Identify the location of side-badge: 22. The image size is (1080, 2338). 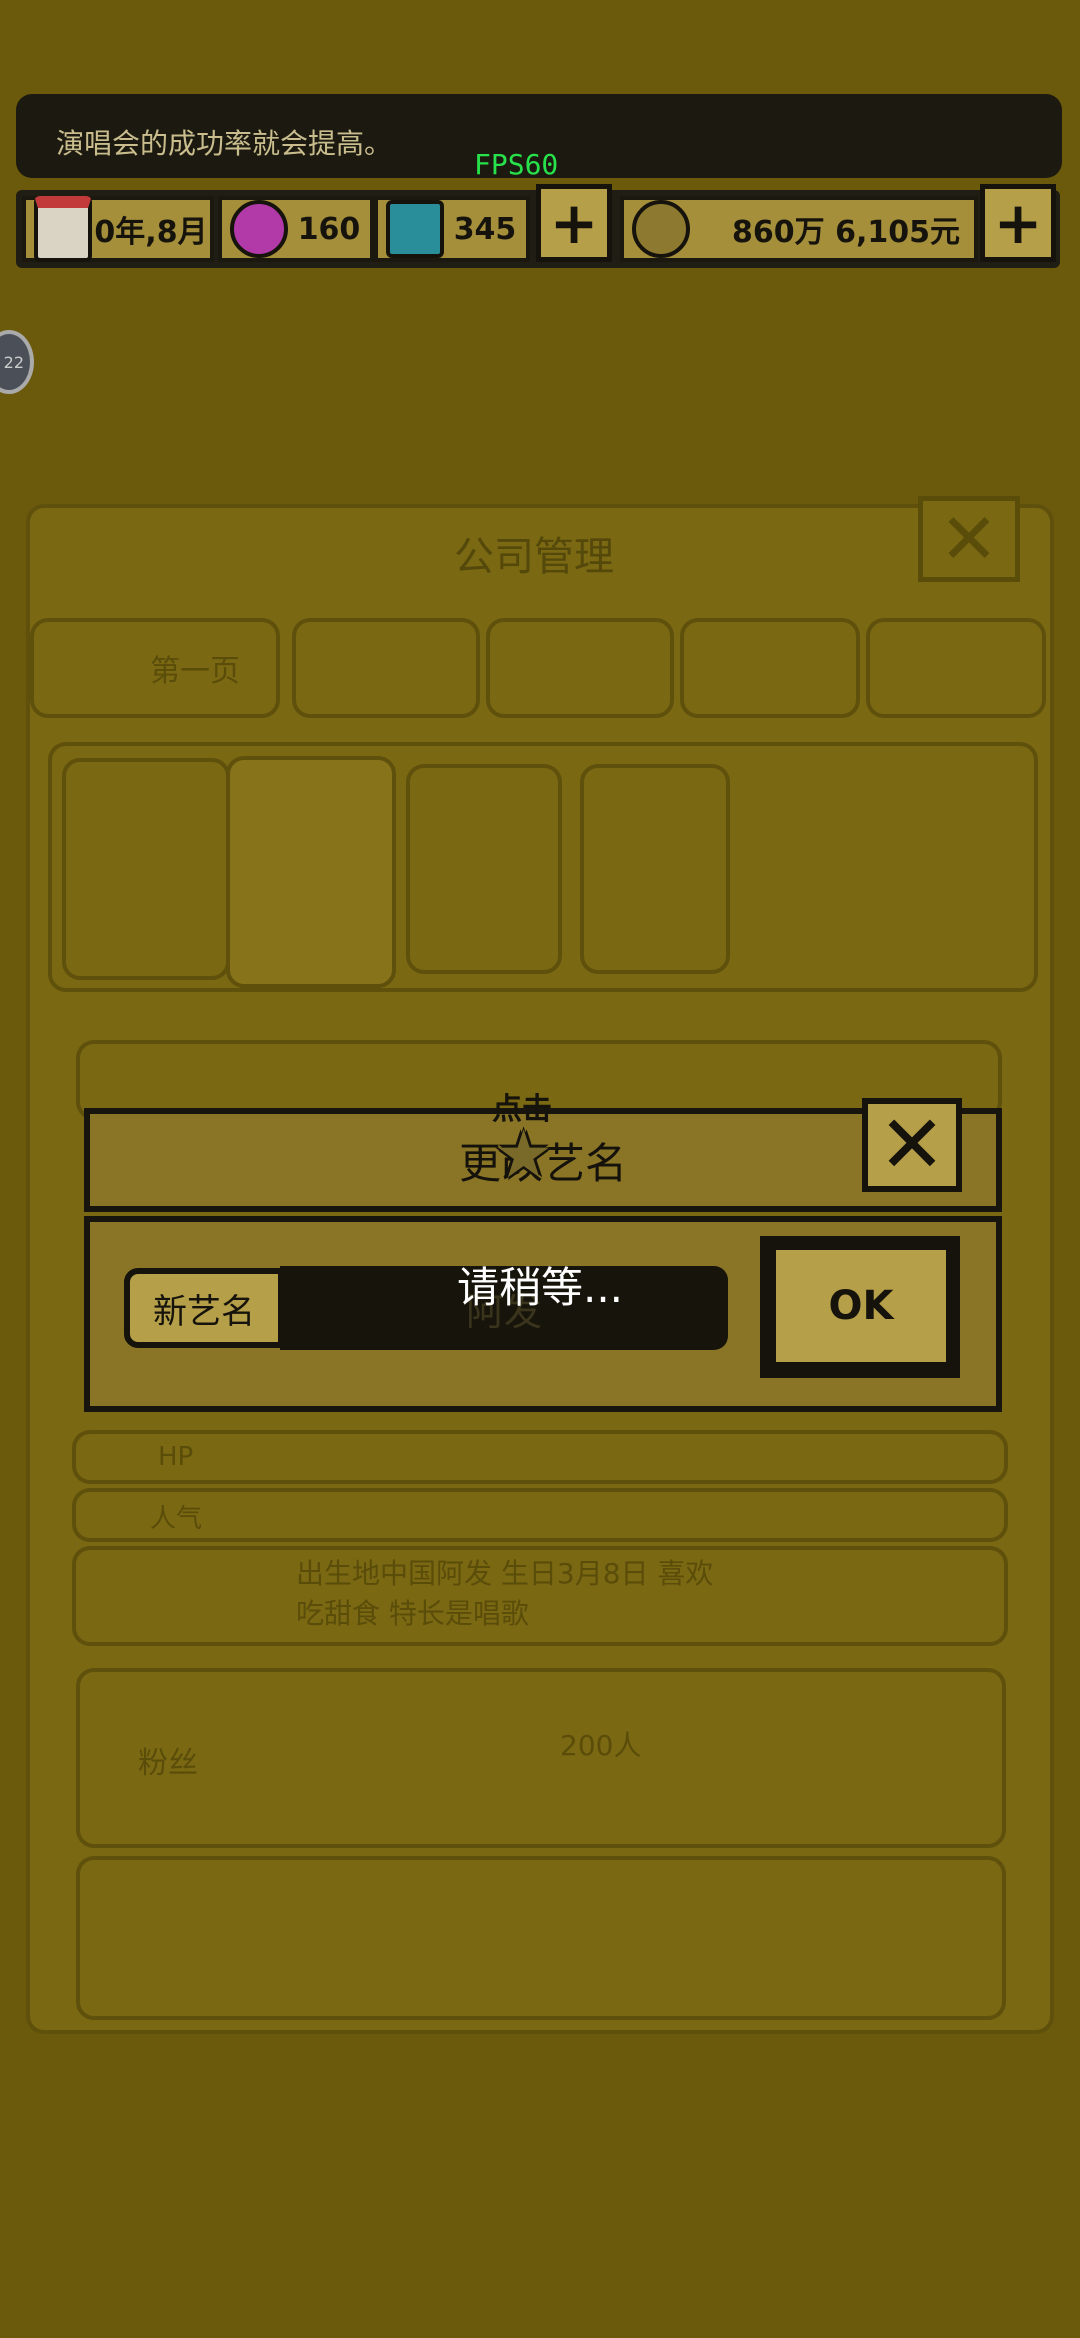
(17, 362).